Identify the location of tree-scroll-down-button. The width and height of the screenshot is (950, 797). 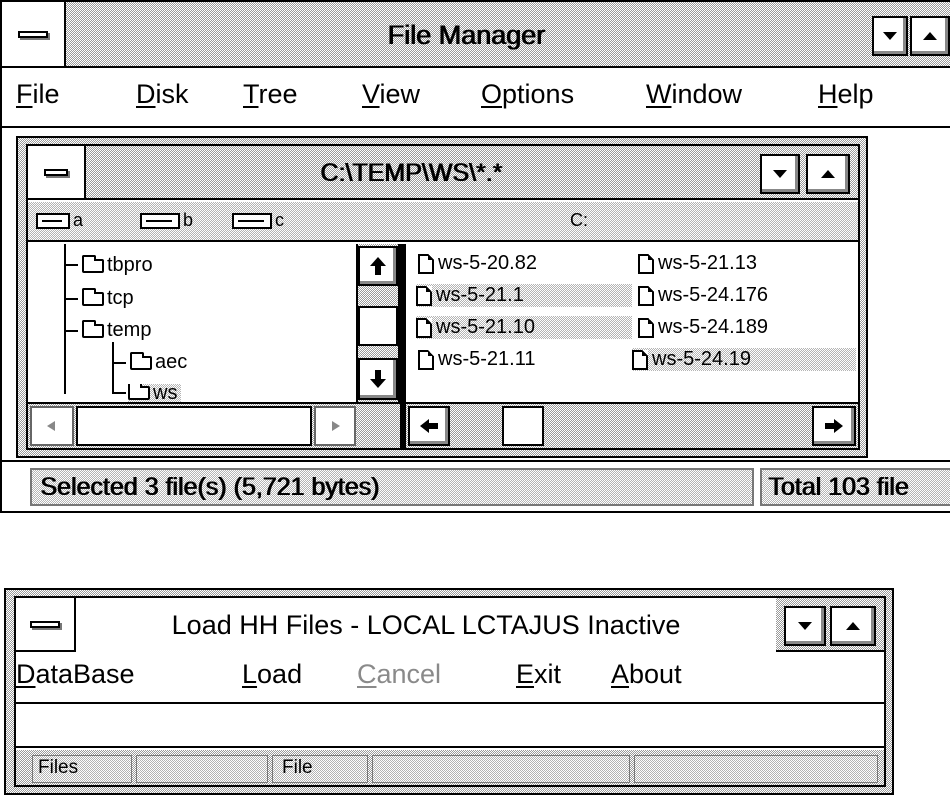
(378, 379).